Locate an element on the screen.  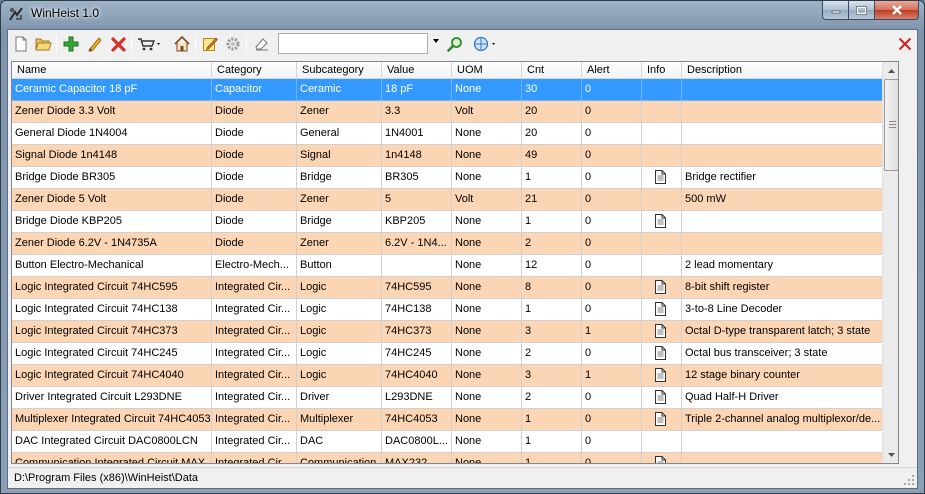
cell-cnt: 8 is located at coordinates (552, 288).